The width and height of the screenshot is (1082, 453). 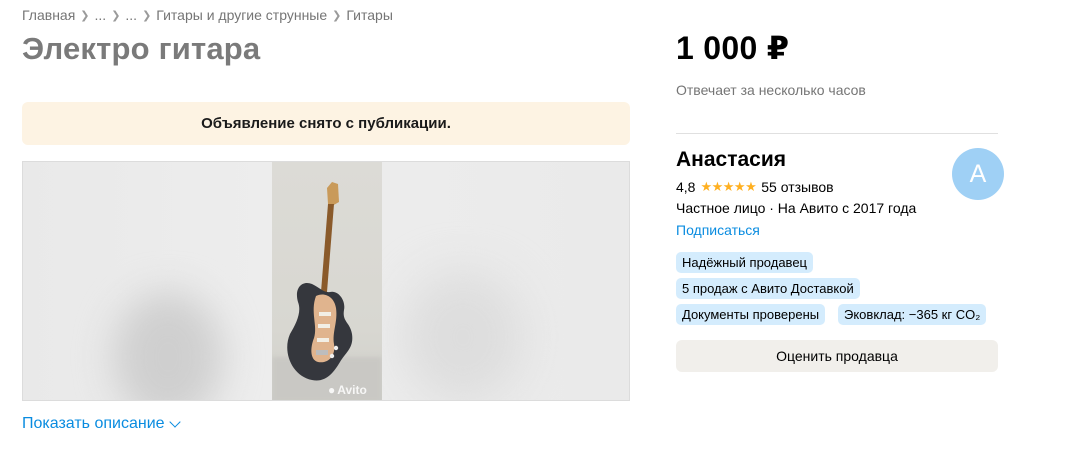 I want to click on response-time: Отвечает за несколько часов, so click(x=771, y=90).